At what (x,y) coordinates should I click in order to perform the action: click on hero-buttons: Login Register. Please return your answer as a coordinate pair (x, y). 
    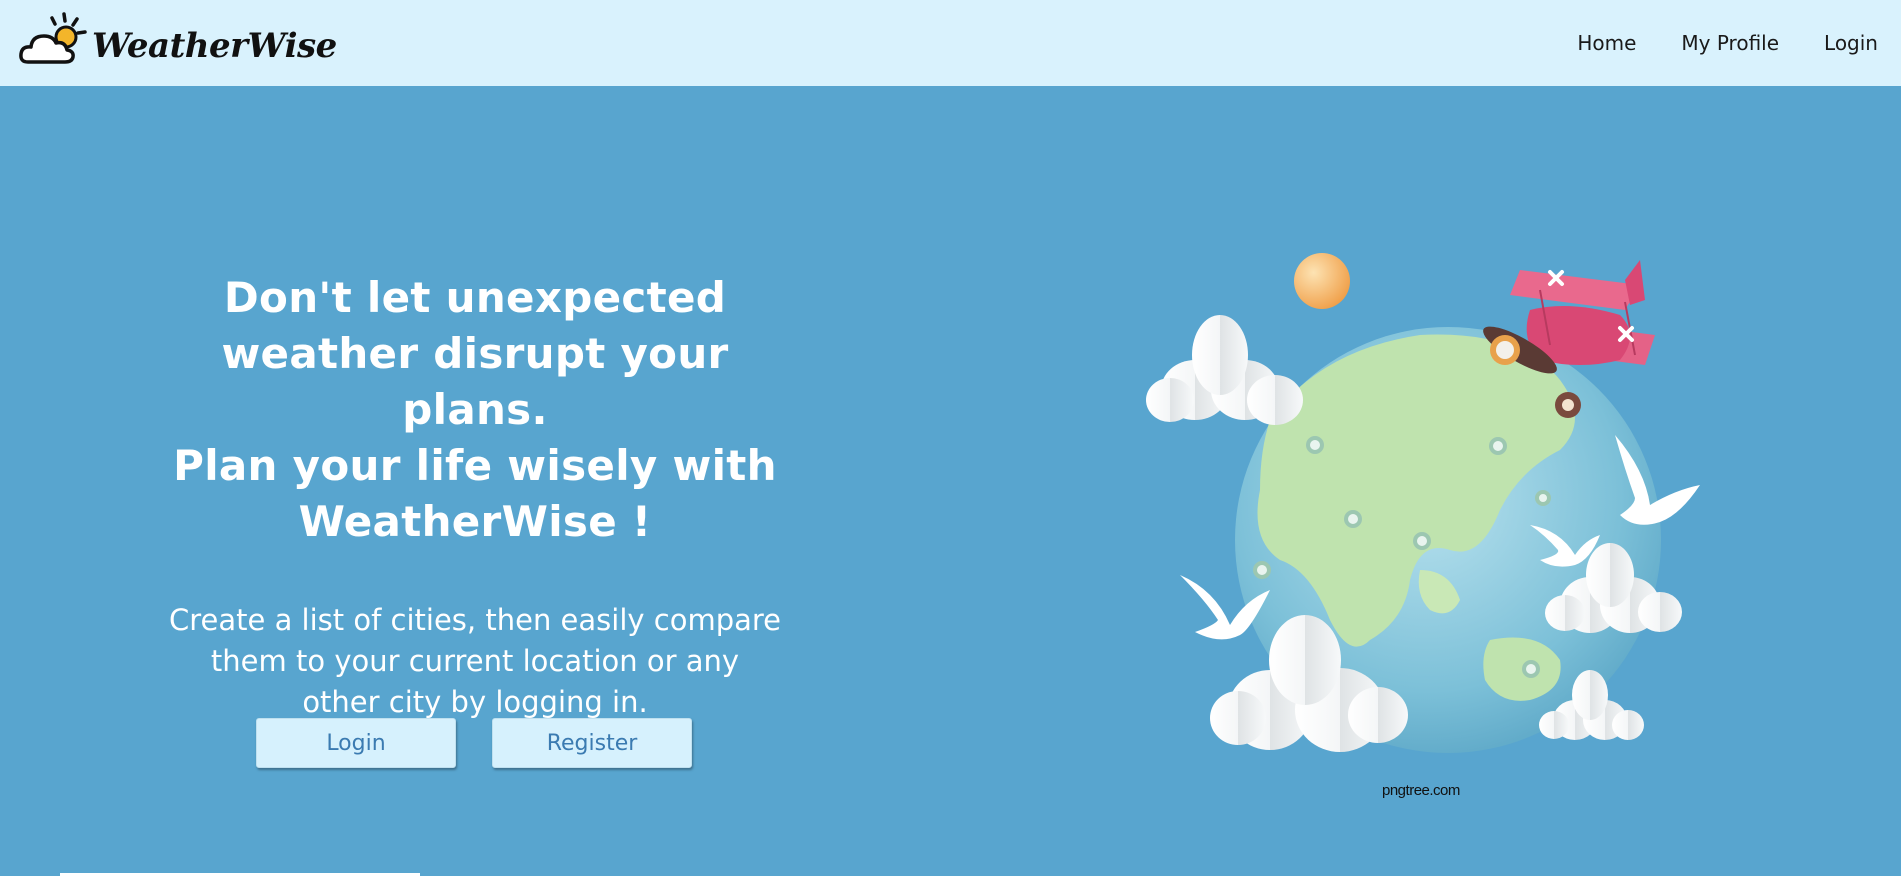
    Looking at the image, I should click on (492, 743).